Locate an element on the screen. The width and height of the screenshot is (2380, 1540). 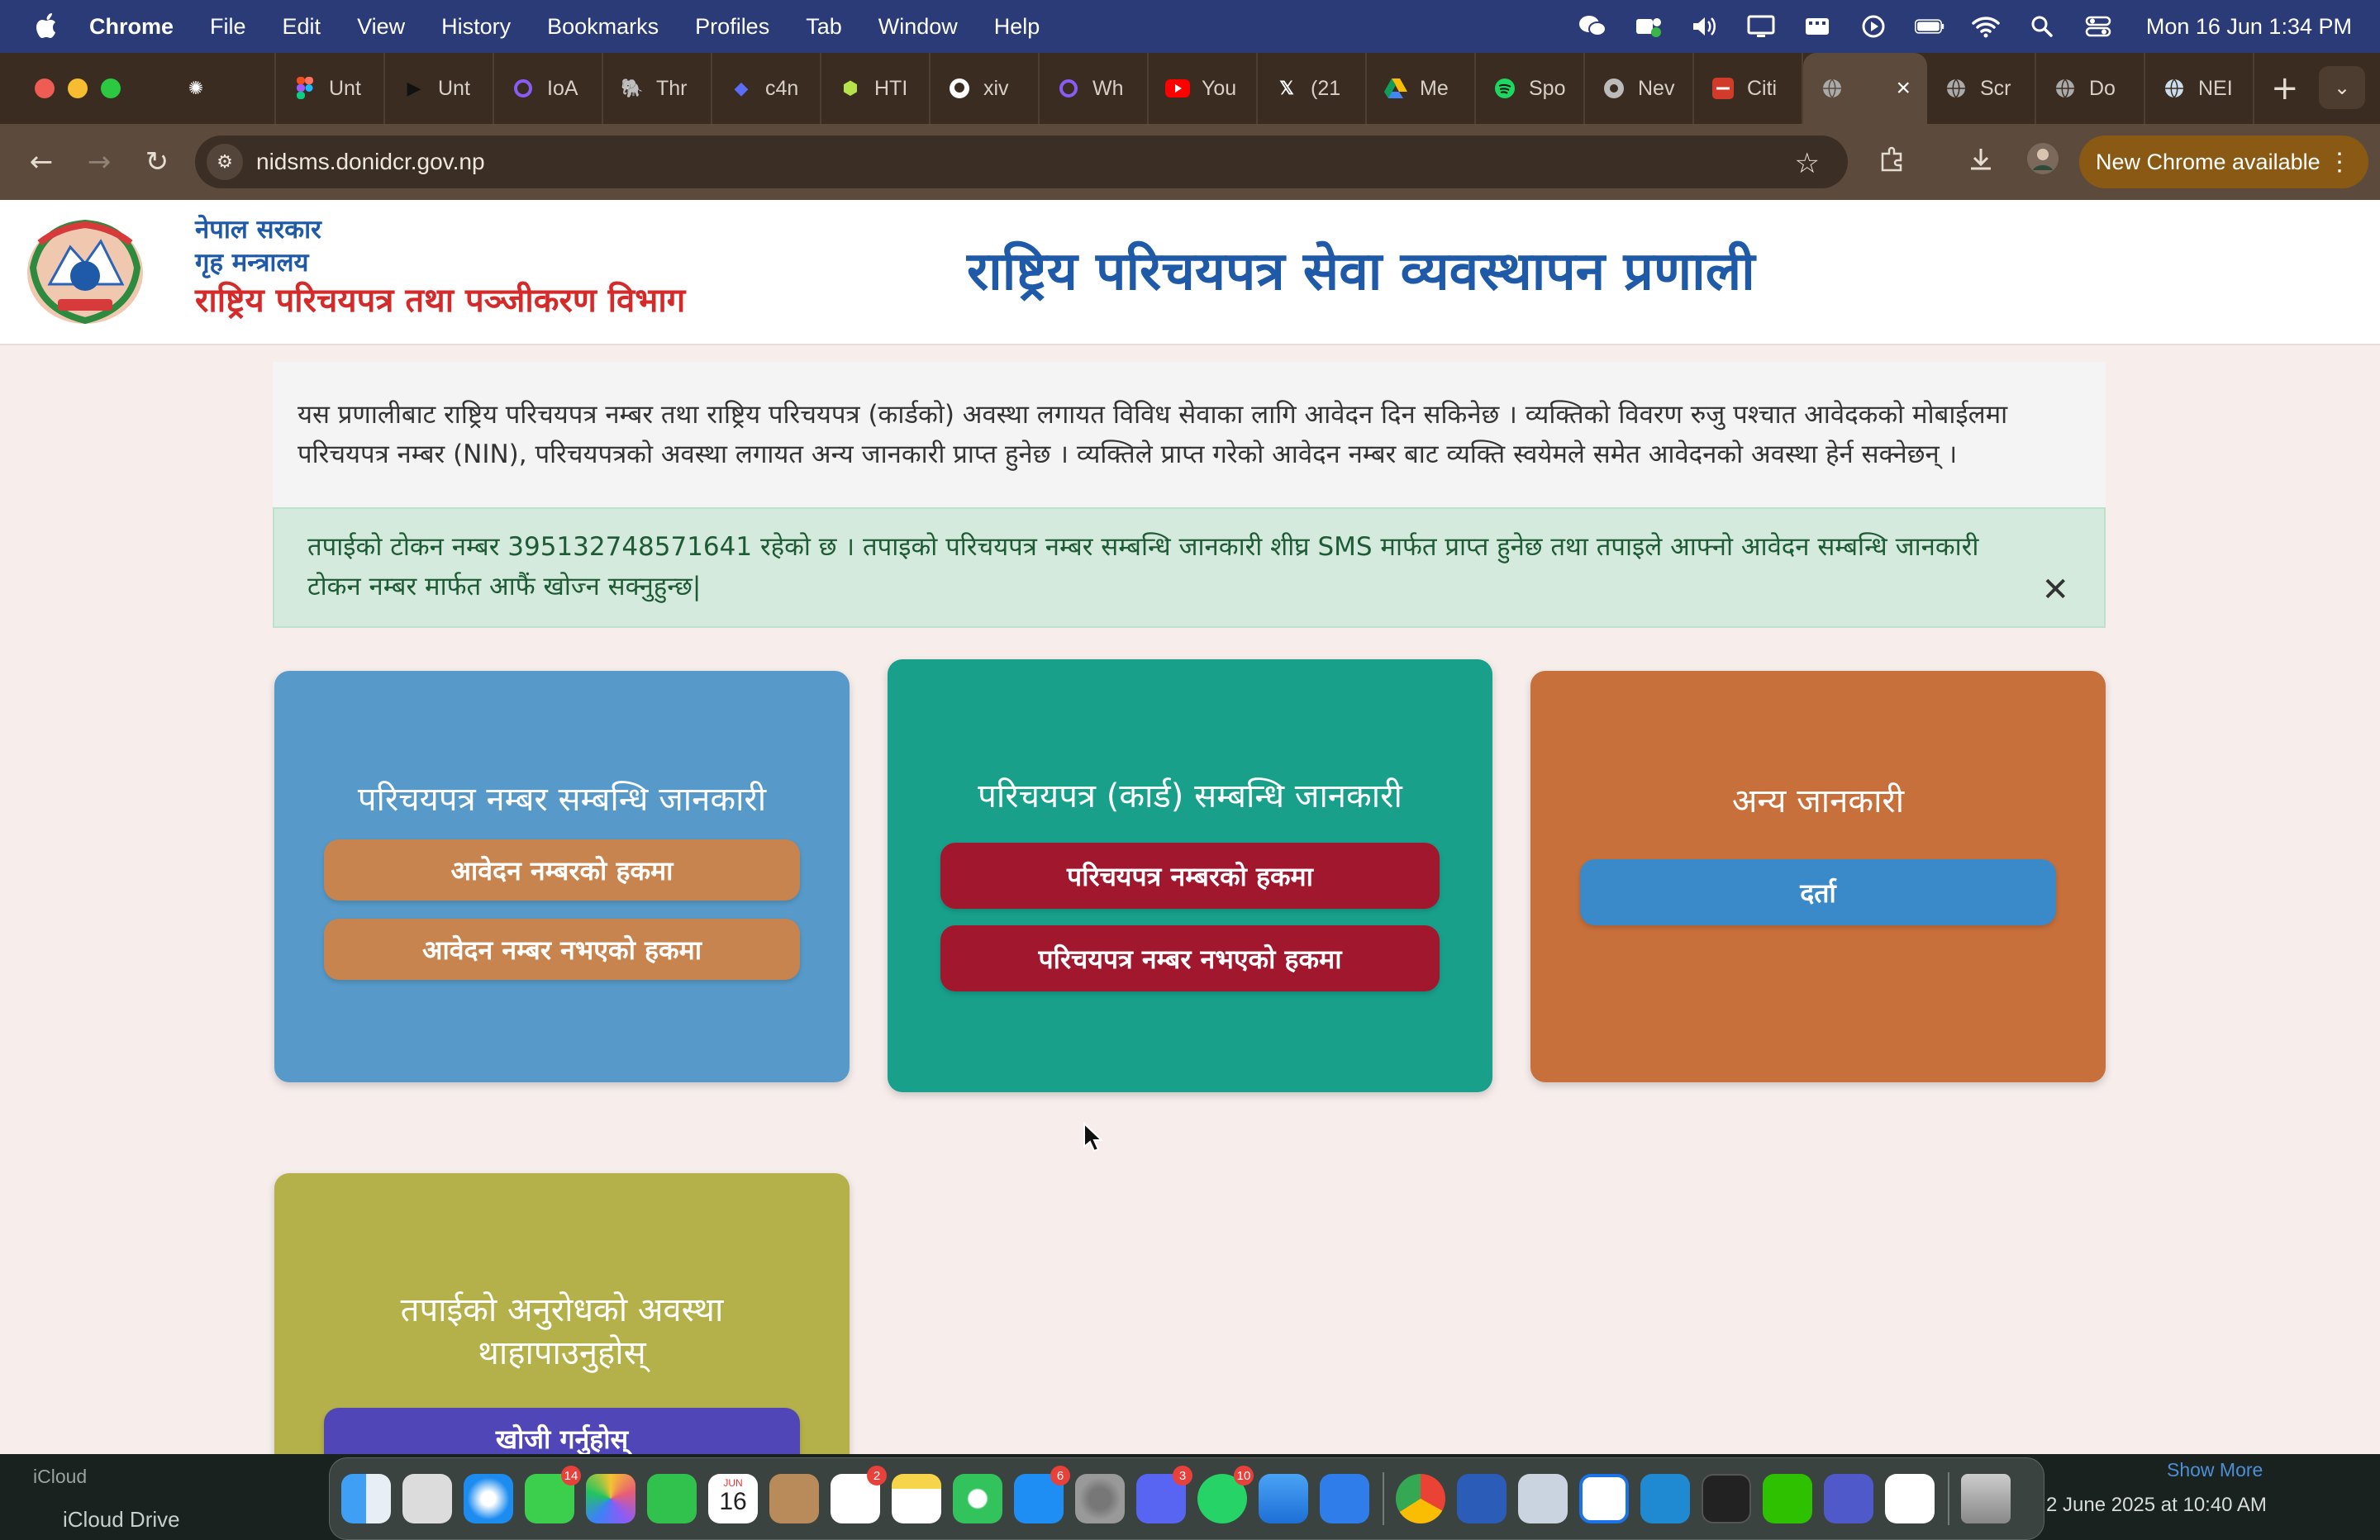
tab-github: xiv is located at coordinates (985, 88).